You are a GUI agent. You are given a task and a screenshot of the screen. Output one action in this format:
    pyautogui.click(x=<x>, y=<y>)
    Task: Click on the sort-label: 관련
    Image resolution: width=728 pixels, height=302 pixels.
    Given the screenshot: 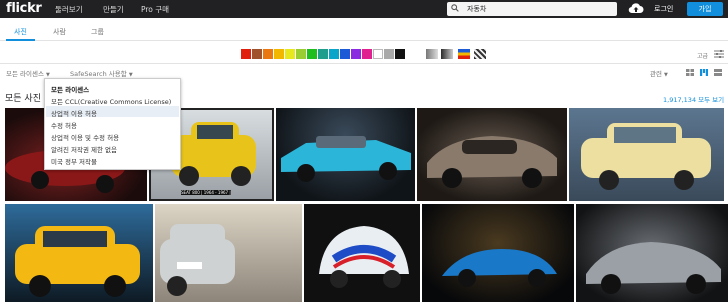 What is the action you would take?
    pyautogui.click(x=656, y=74)
    